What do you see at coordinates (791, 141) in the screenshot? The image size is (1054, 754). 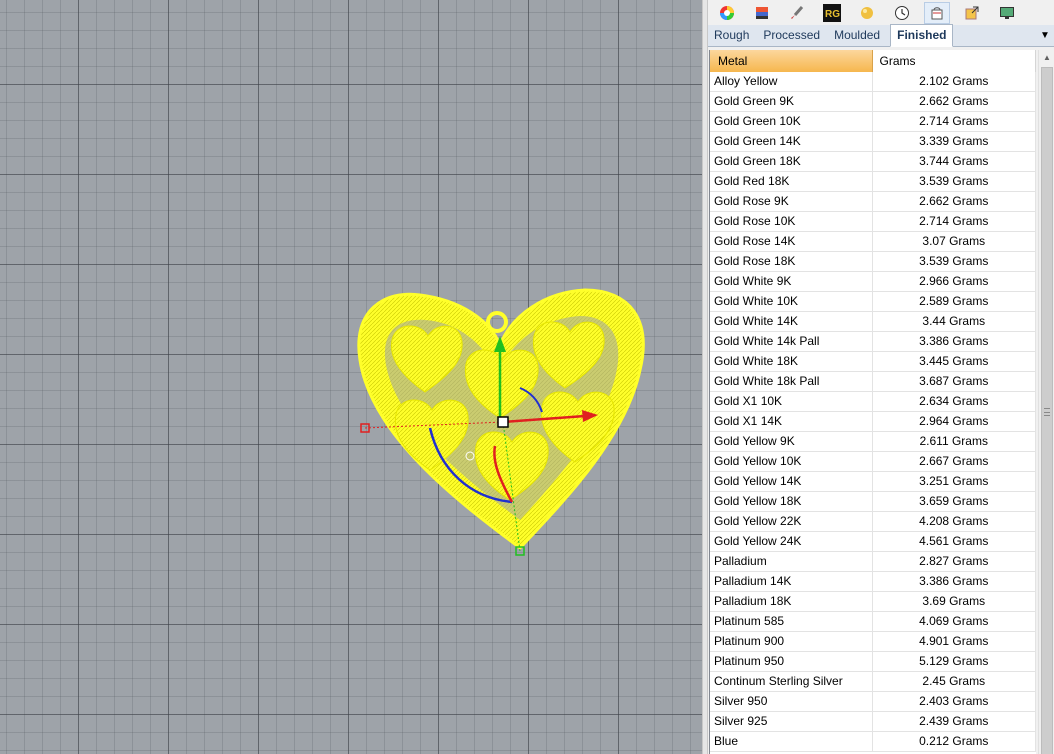 I see `metal-cell: Gold Green 14K` at bounding box center [791, 141].